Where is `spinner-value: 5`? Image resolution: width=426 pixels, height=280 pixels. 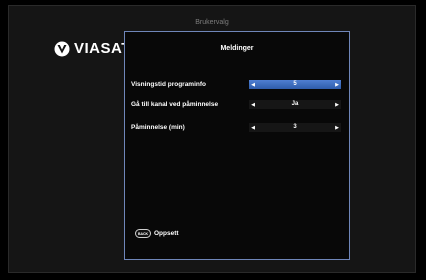 spinner-value: 5 is located at coordinates (295, 84).